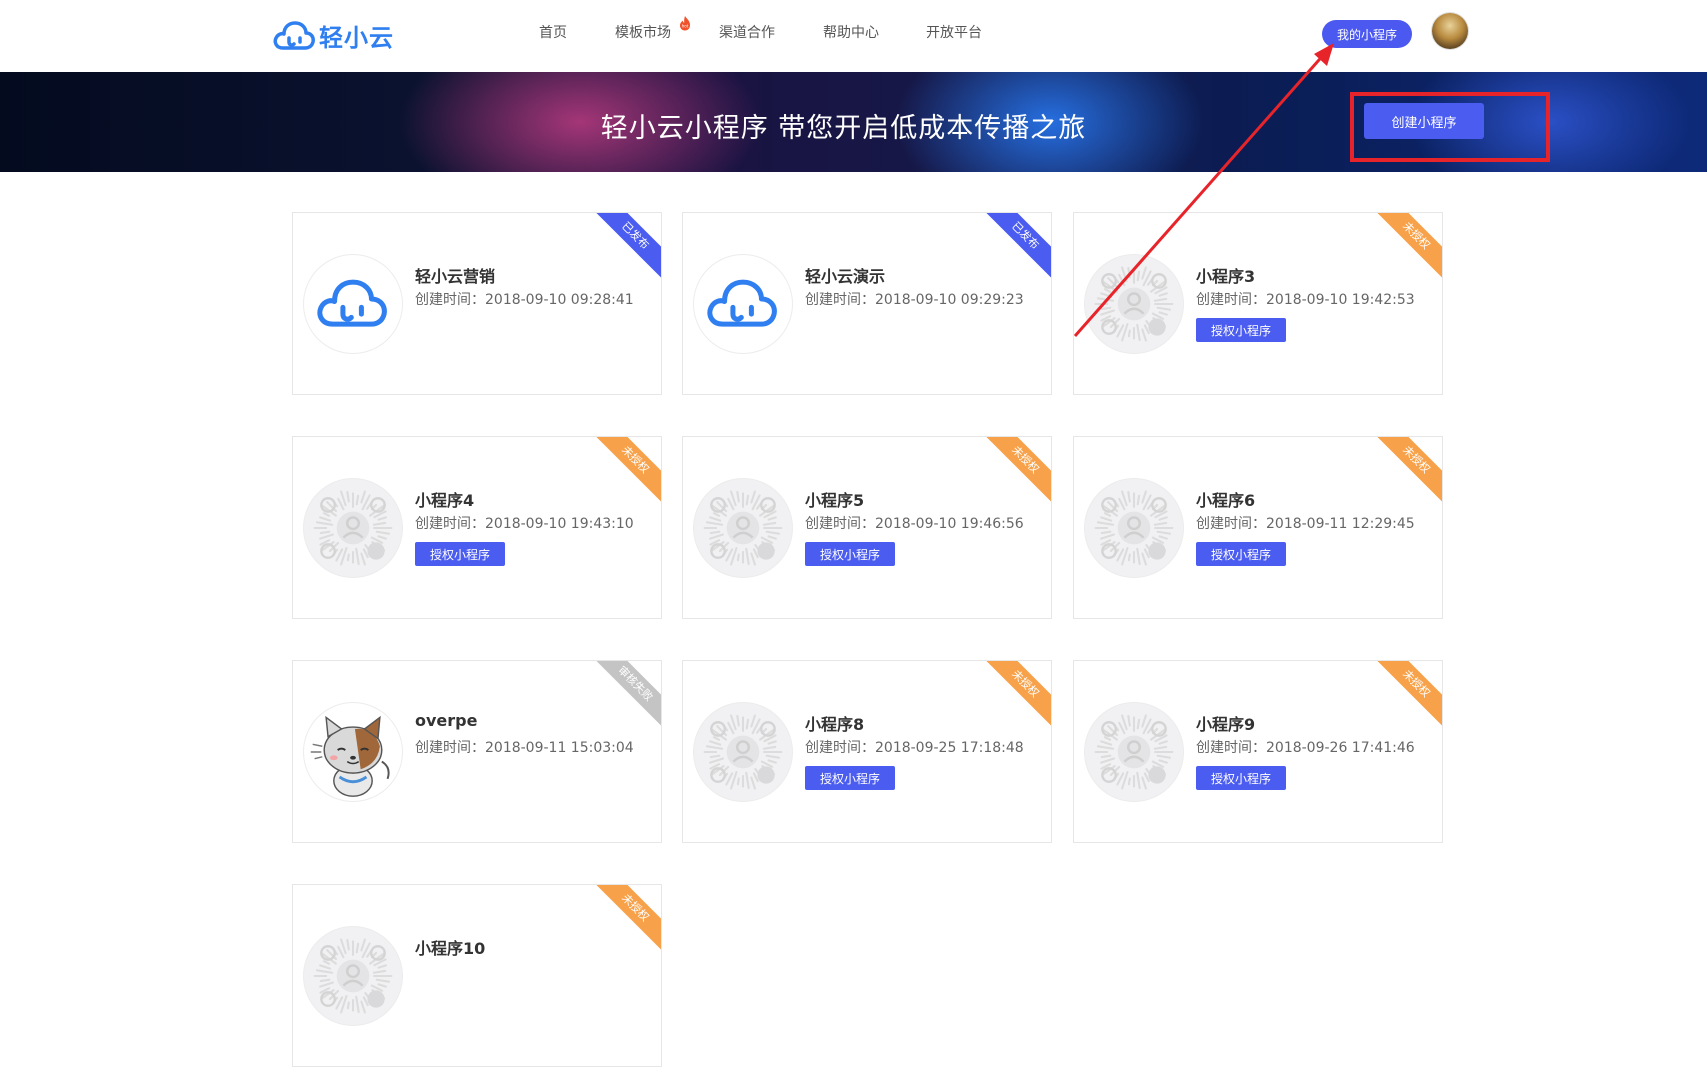 The width and height of the screenshot is (1707, 1067). I want to click on card-created-time: 创建时间：2018-09-25 17:18:48, so click(914, 747).